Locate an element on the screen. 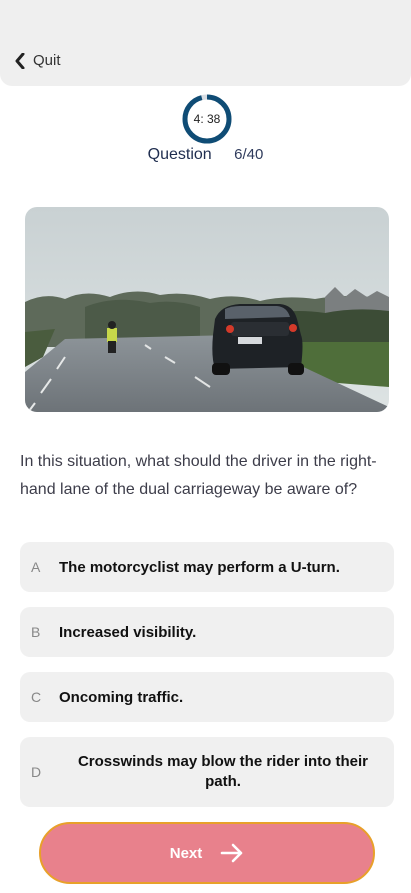 The height and width of the screenshot is (893, 411). option-text: Oncoming traffic. is located at coordinates (121, 697).